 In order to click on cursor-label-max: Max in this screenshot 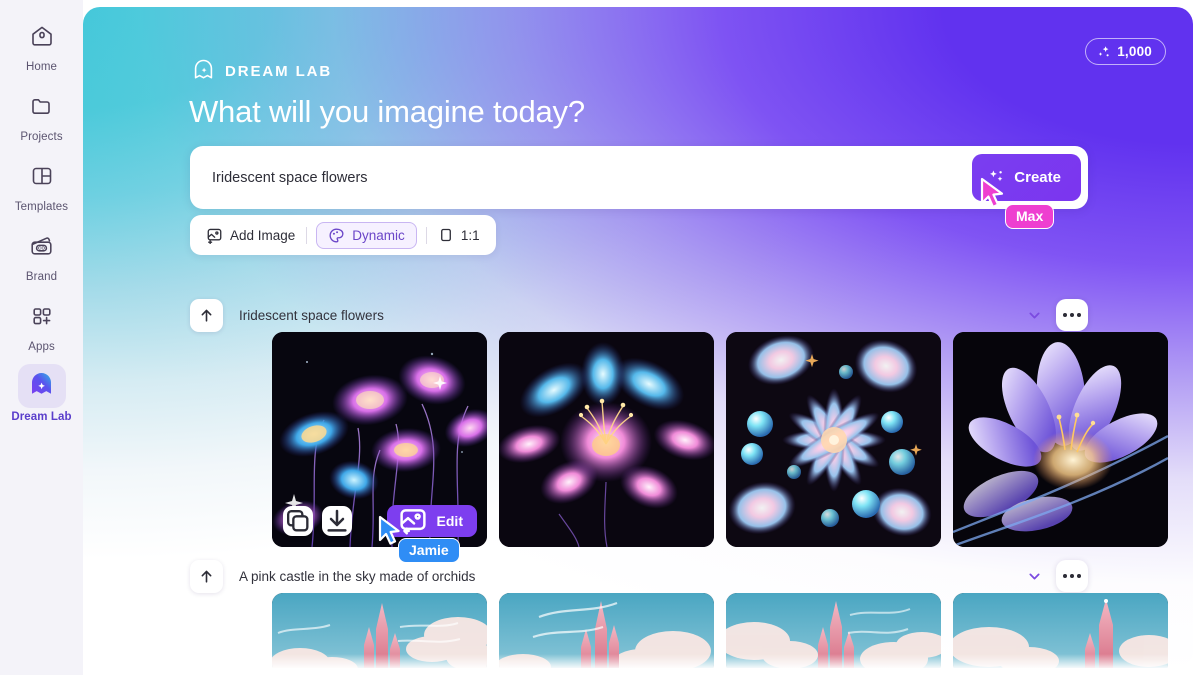, I will do `click(1030, 216)`.